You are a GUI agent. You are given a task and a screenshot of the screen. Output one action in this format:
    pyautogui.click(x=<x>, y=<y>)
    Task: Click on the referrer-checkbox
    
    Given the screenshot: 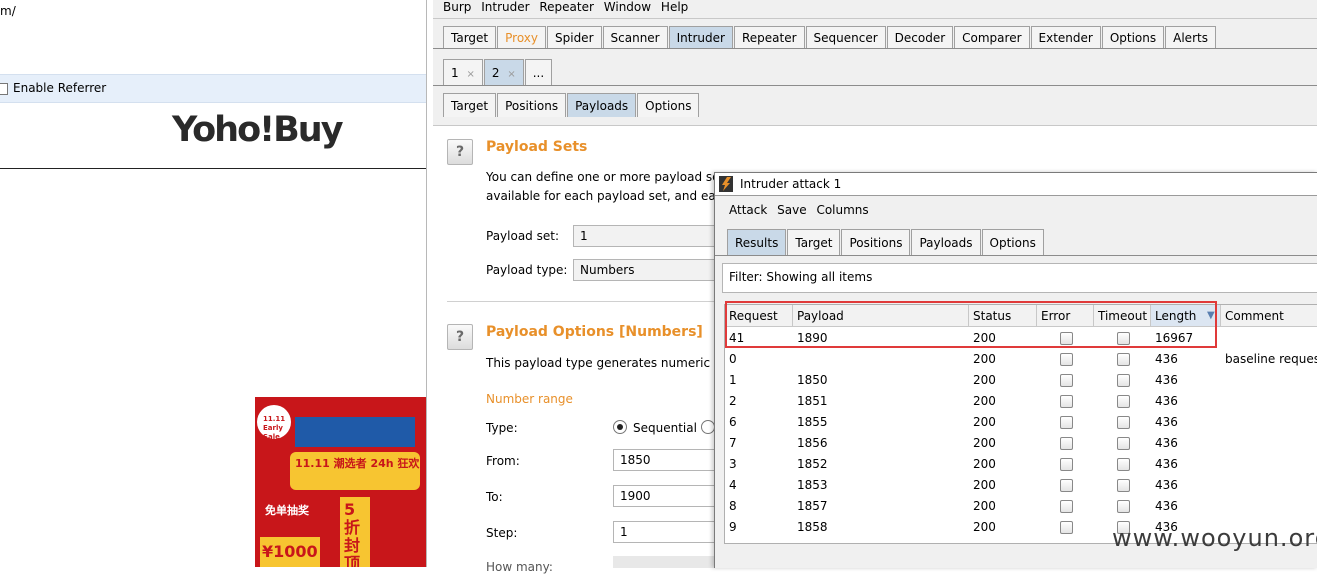 What is the action you would take?
    pyautogui.click(x=4, y=89)
    